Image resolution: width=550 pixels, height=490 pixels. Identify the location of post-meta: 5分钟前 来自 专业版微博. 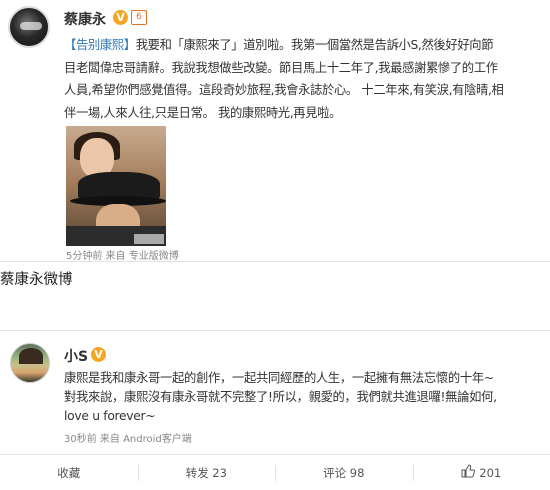
(122, 256).